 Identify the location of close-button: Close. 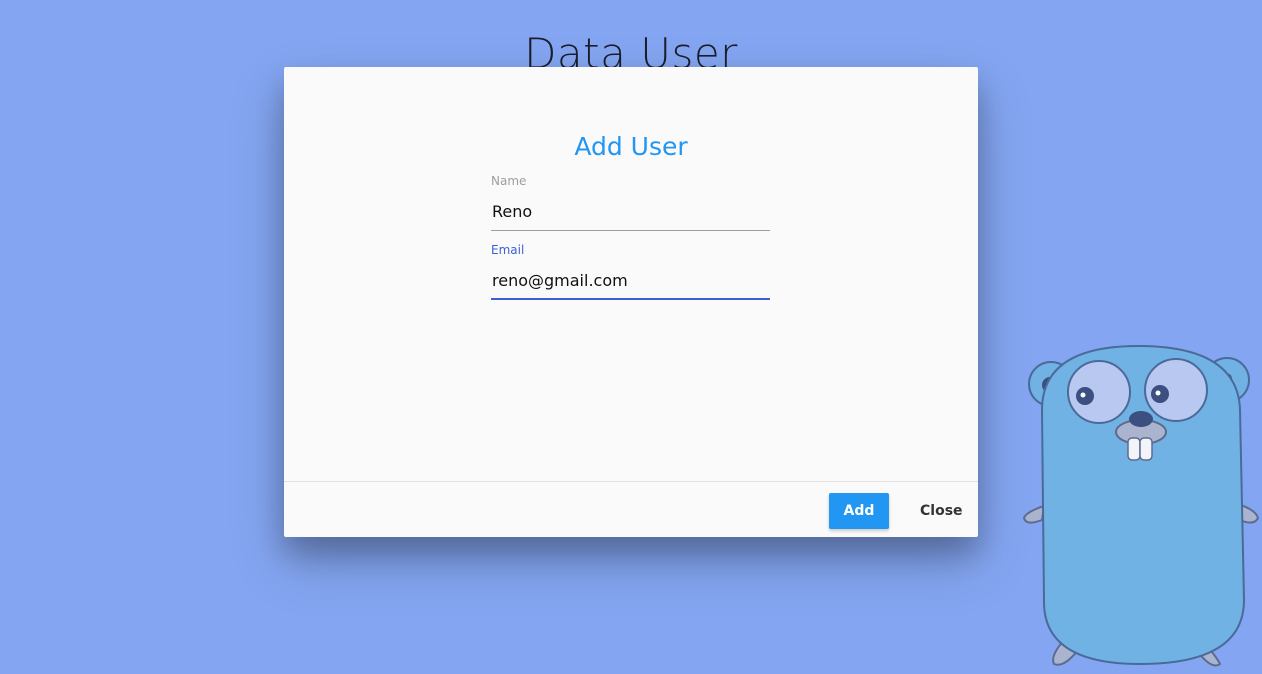
(937, 511).